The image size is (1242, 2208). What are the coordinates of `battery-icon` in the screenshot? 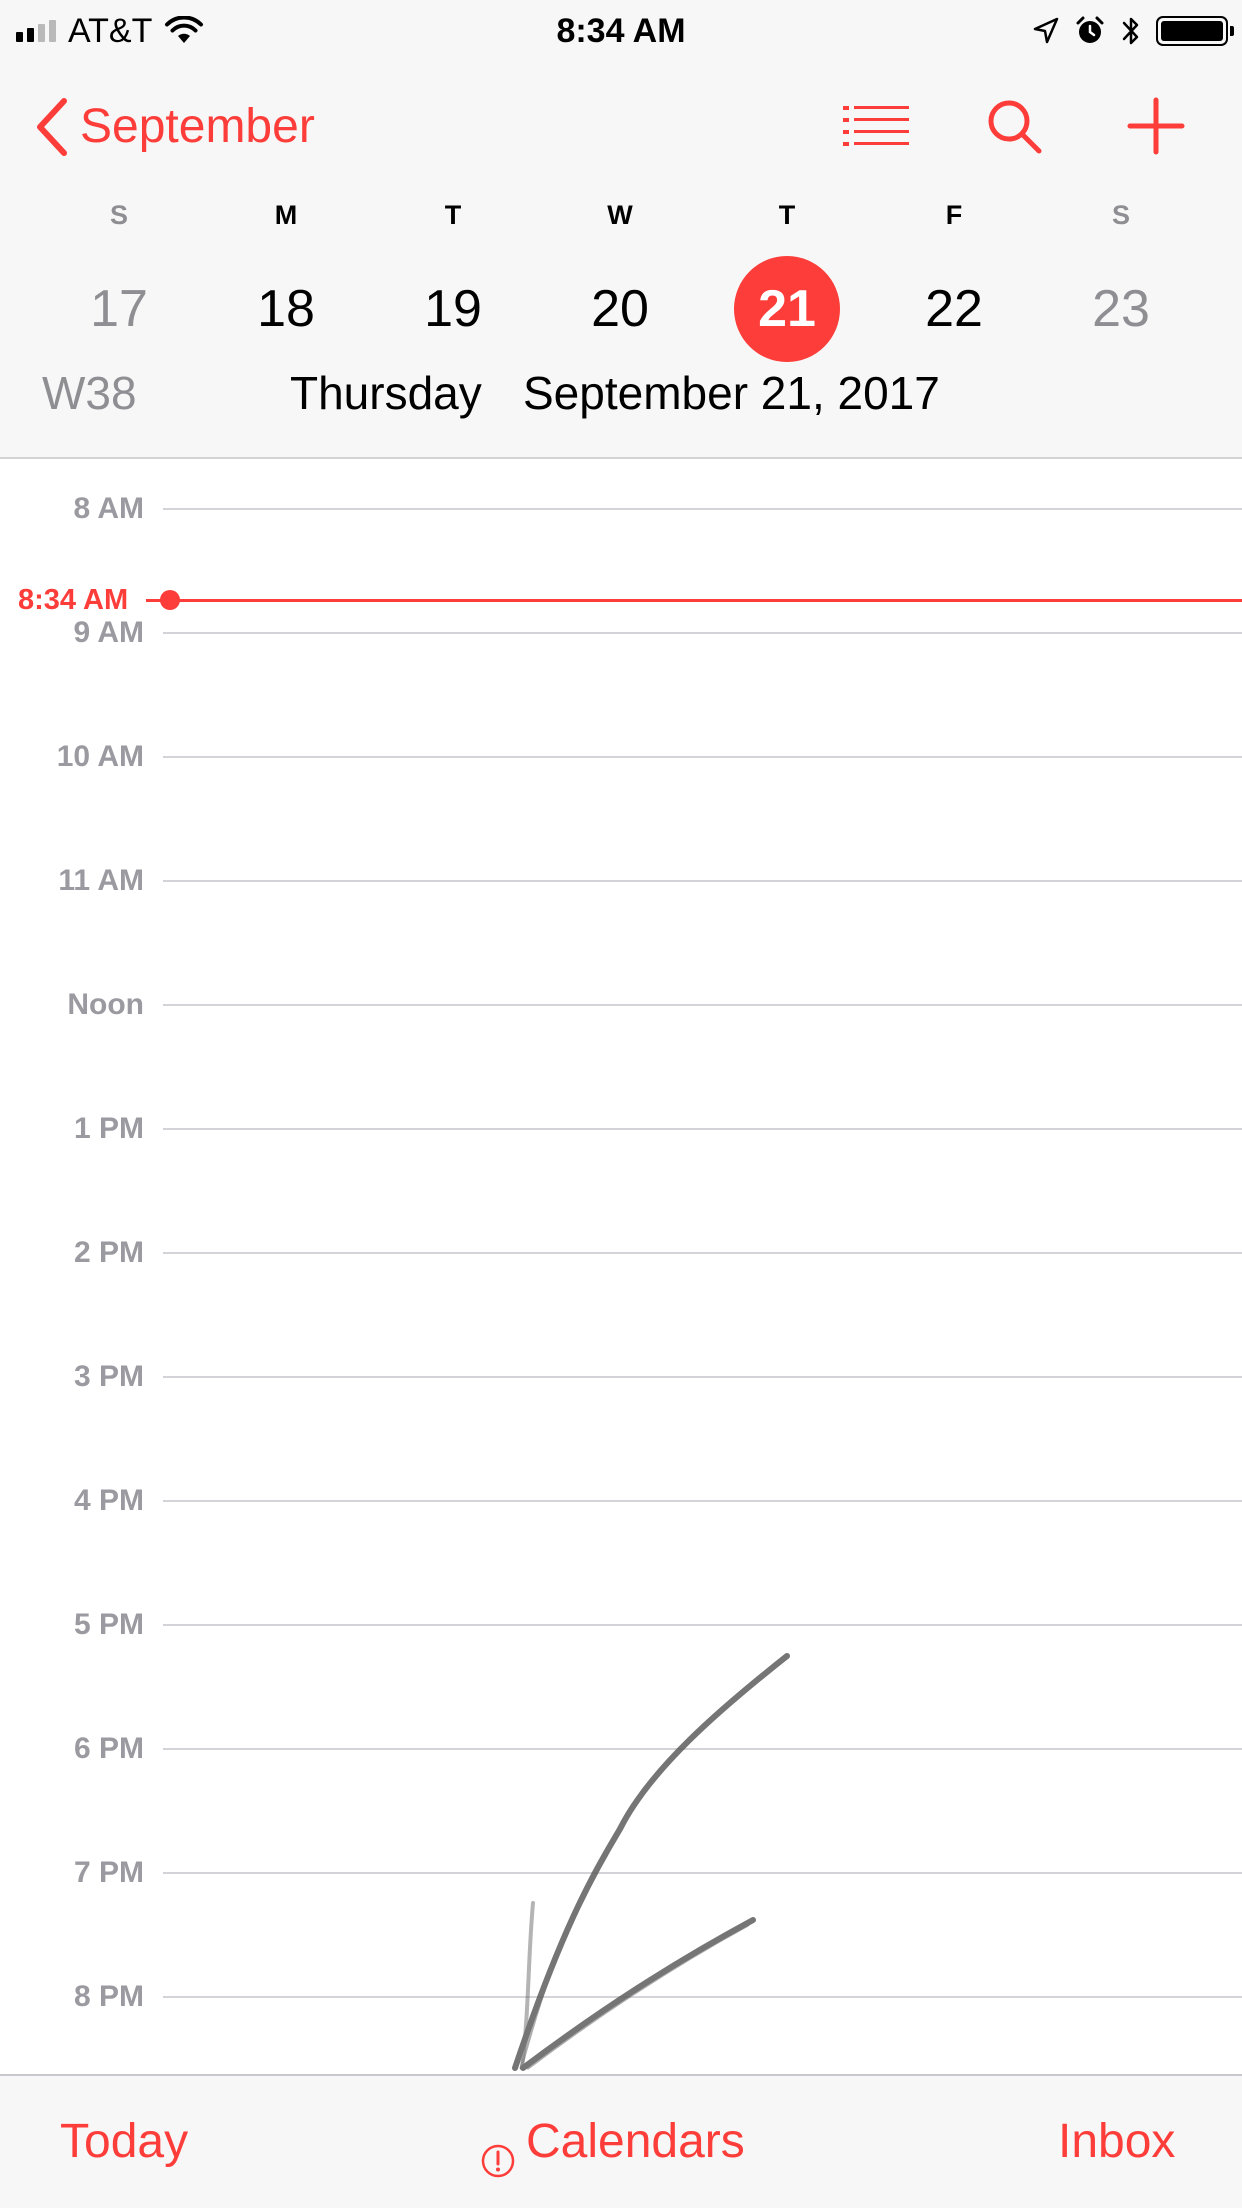 It's located at (1195, 31).